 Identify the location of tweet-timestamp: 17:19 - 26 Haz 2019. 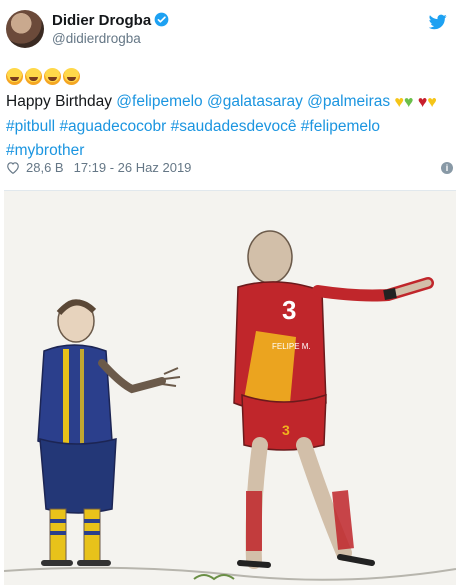
(133, 167).